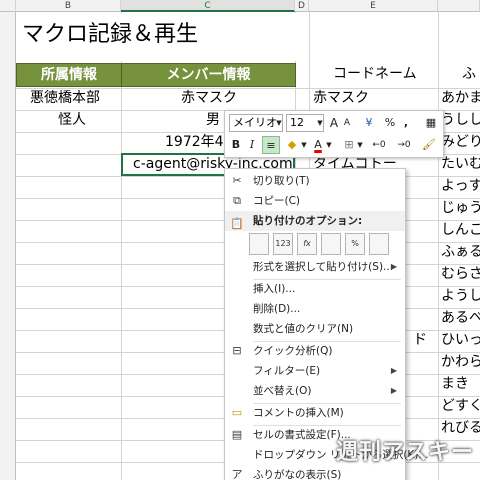 The width and height of the screenshot is (480, 480). Describe the element at coordinates (460, 296) in the screenshot. I see `cell-f12: ようし` at that location.